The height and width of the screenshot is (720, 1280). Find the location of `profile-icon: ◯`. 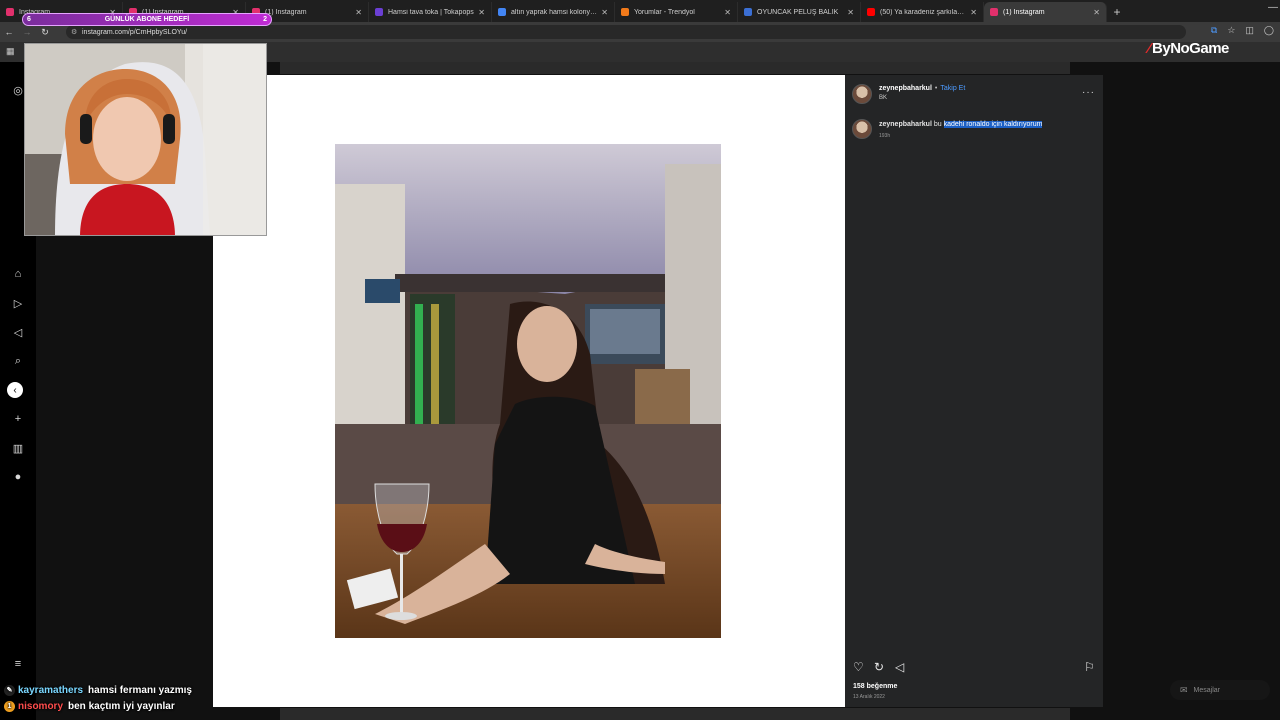

profile-icon: ◯ is located at coordinates (1269, 30).